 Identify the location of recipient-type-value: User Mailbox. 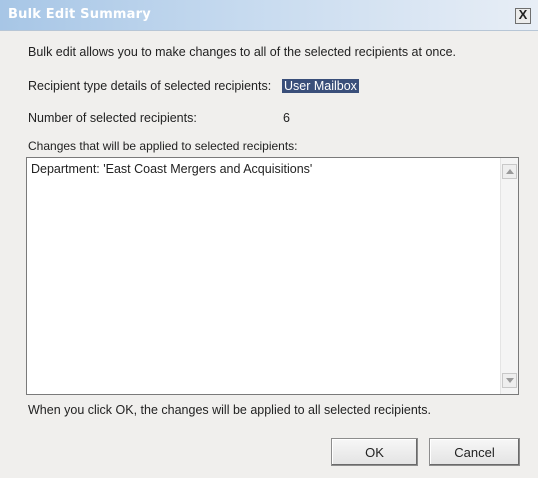
(320, 86).